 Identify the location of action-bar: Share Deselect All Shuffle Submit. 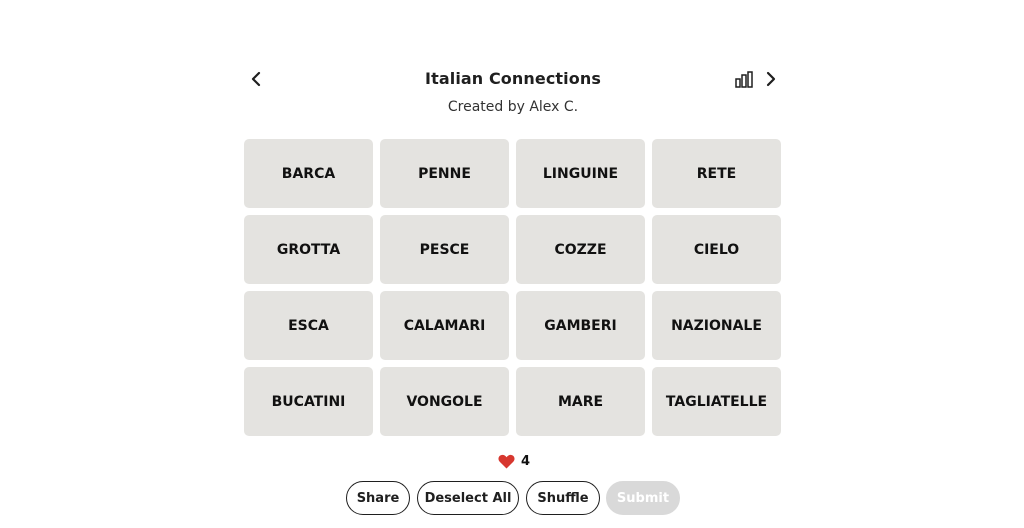
(512, 499).